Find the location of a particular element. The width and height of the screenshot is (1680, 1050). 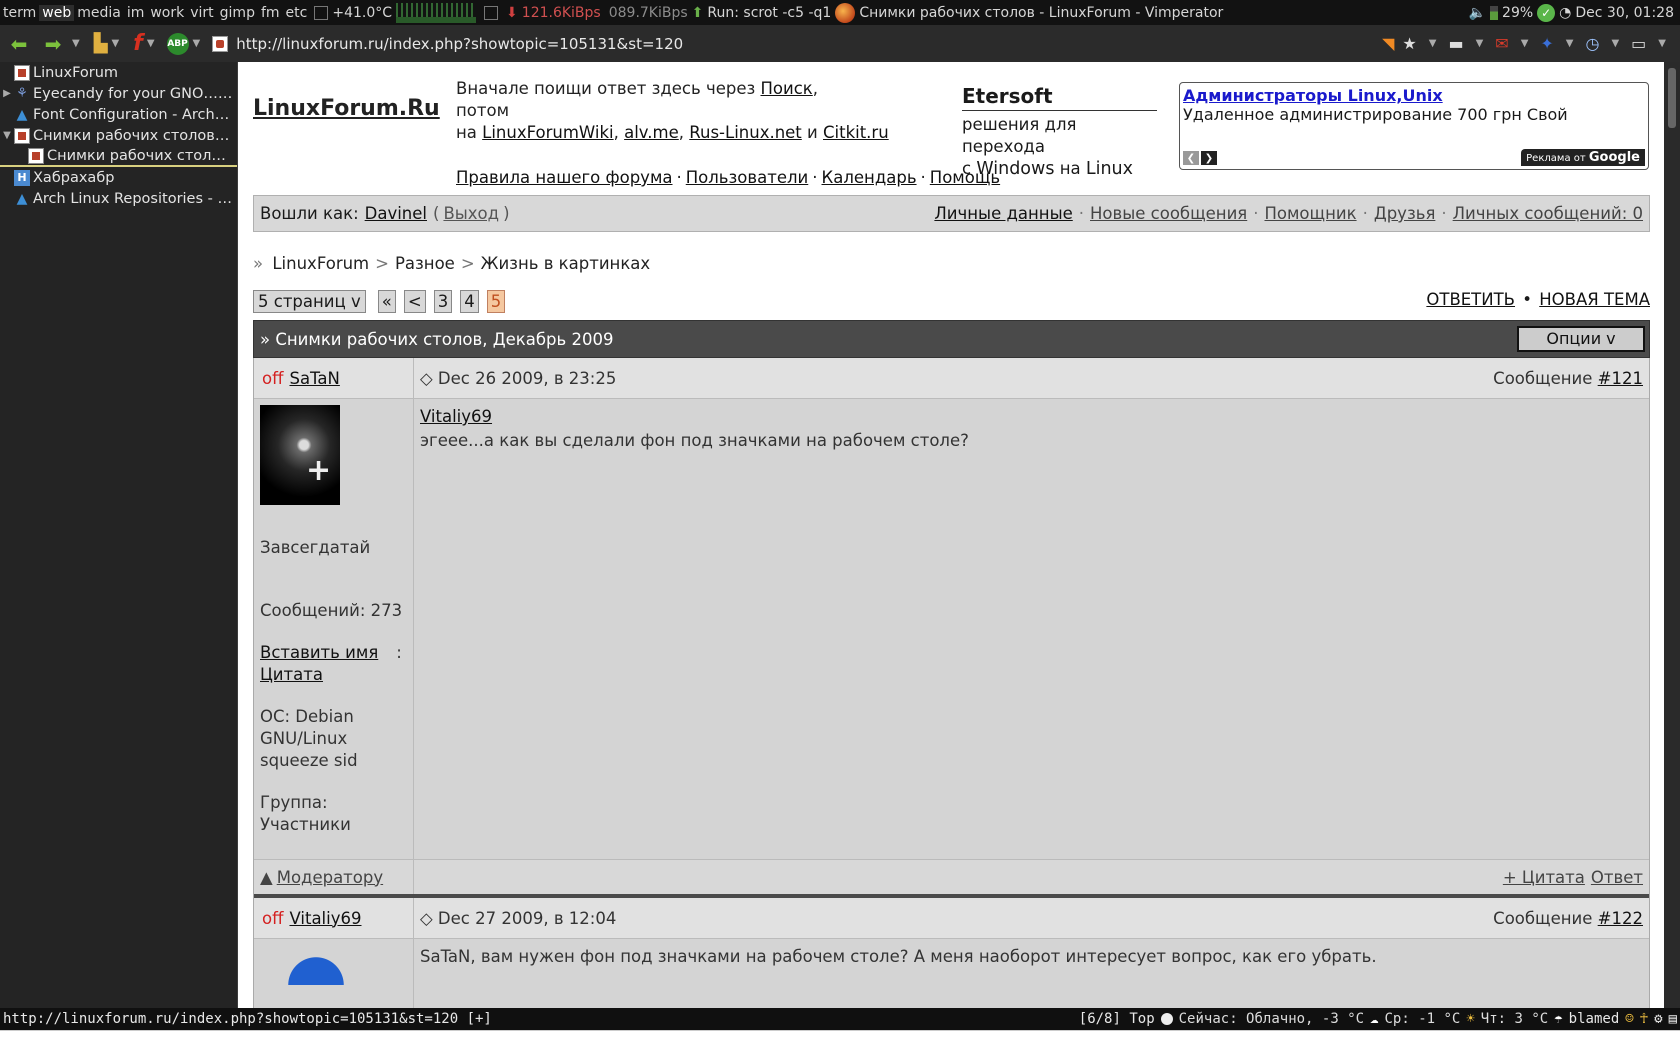

citkit-link: Citkit.ru is located at coordinates (856, 132).